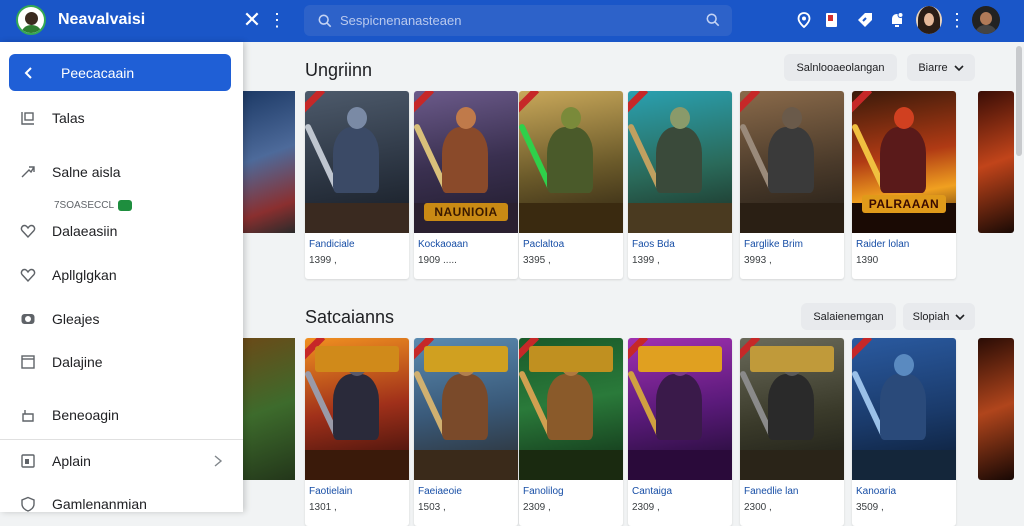  Describe the element at coordinates (121, 415) in the screenshot. I see `drawer-item-beneoagin: Beneoagin` at that location.